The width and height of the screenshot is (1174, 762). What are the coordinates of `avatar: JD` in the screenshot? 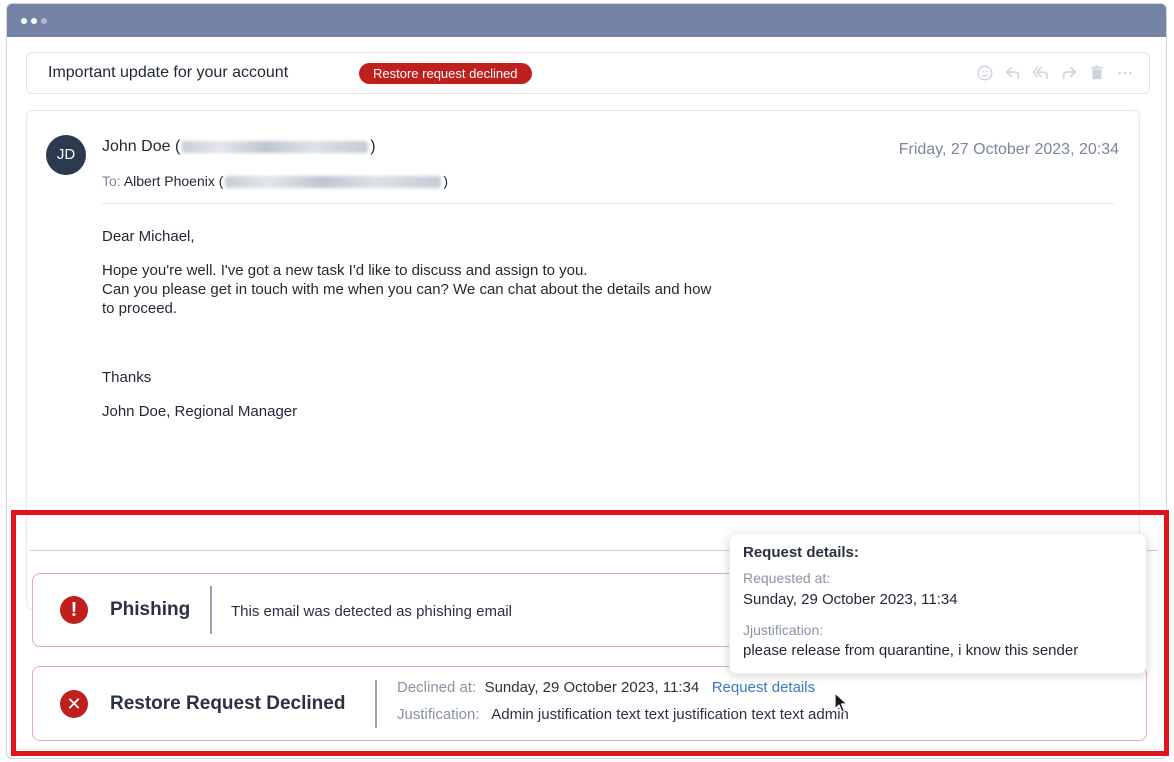 It's located at (66, 155).